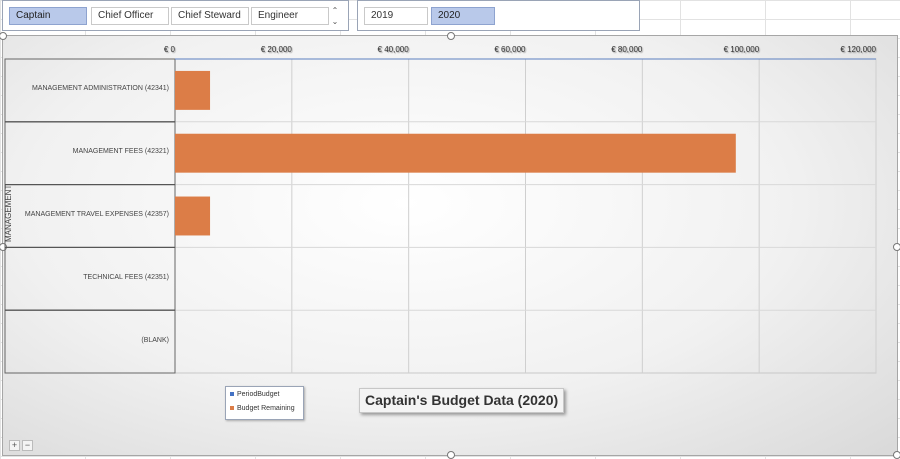  Describe the element at coordinates (741, 49) in the screenshot. I see `x-tick-label: € 100,000` at that location.